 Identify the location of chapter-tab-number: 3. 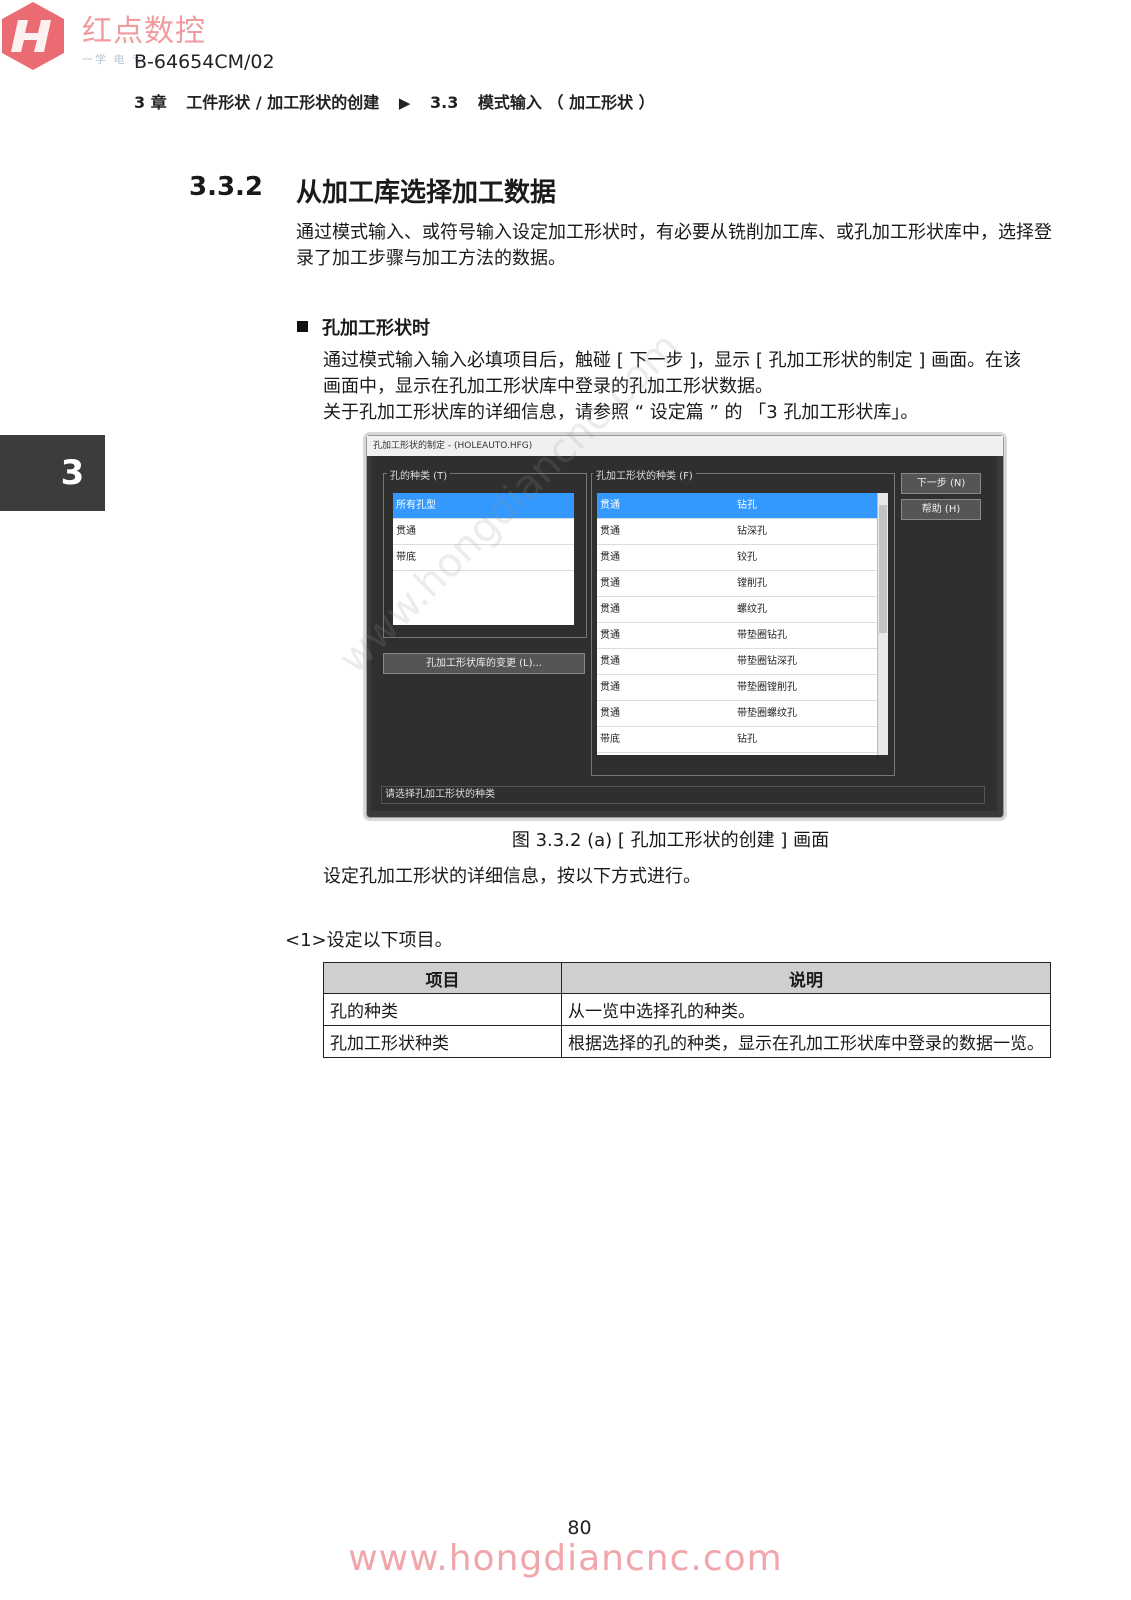
(72, 473).